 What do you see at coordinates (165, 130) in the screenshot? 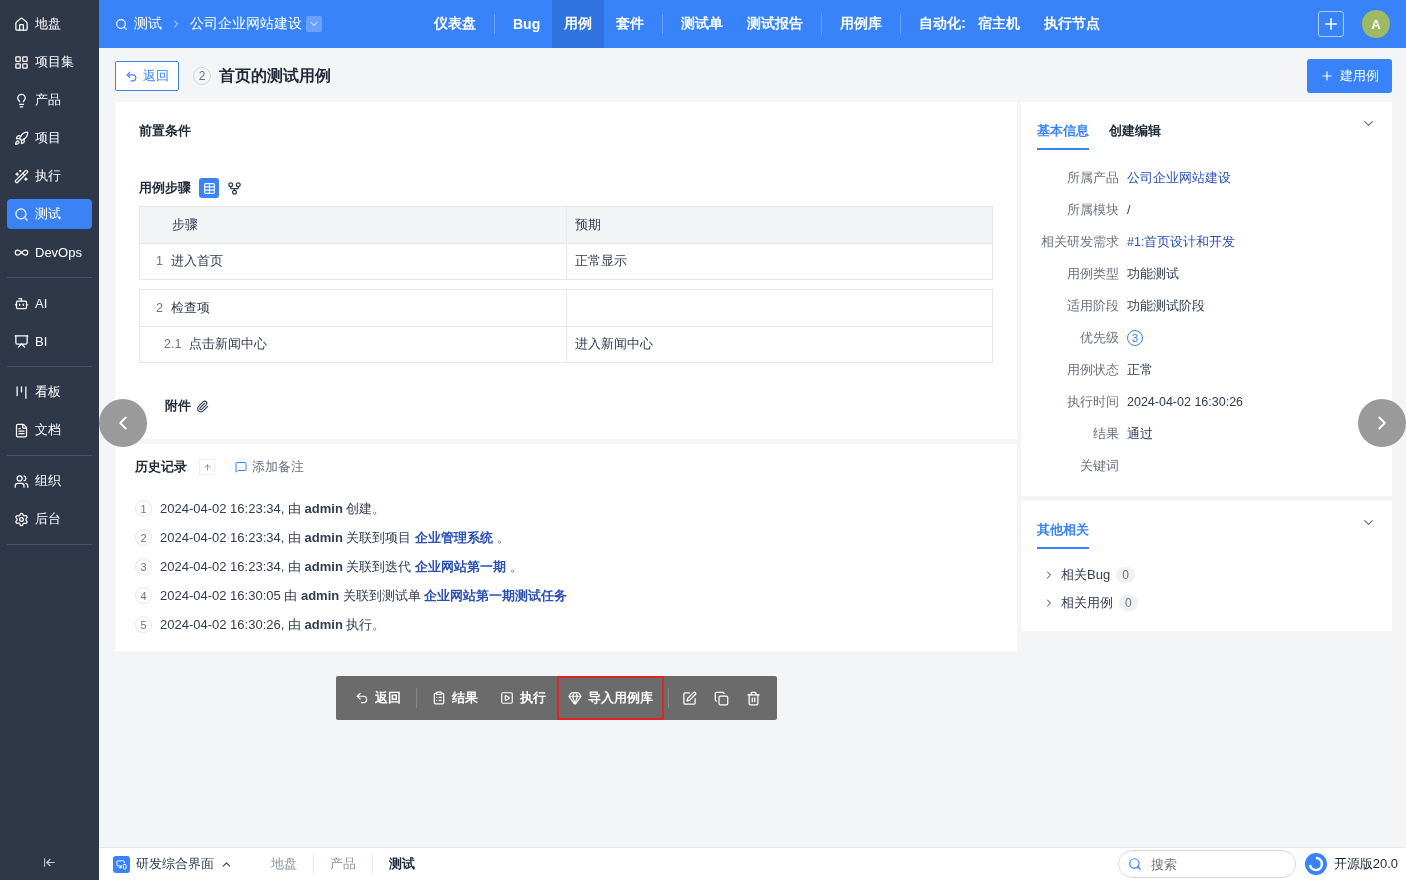
I see `section-title: 前置条件` at bounding box center [165, 130].